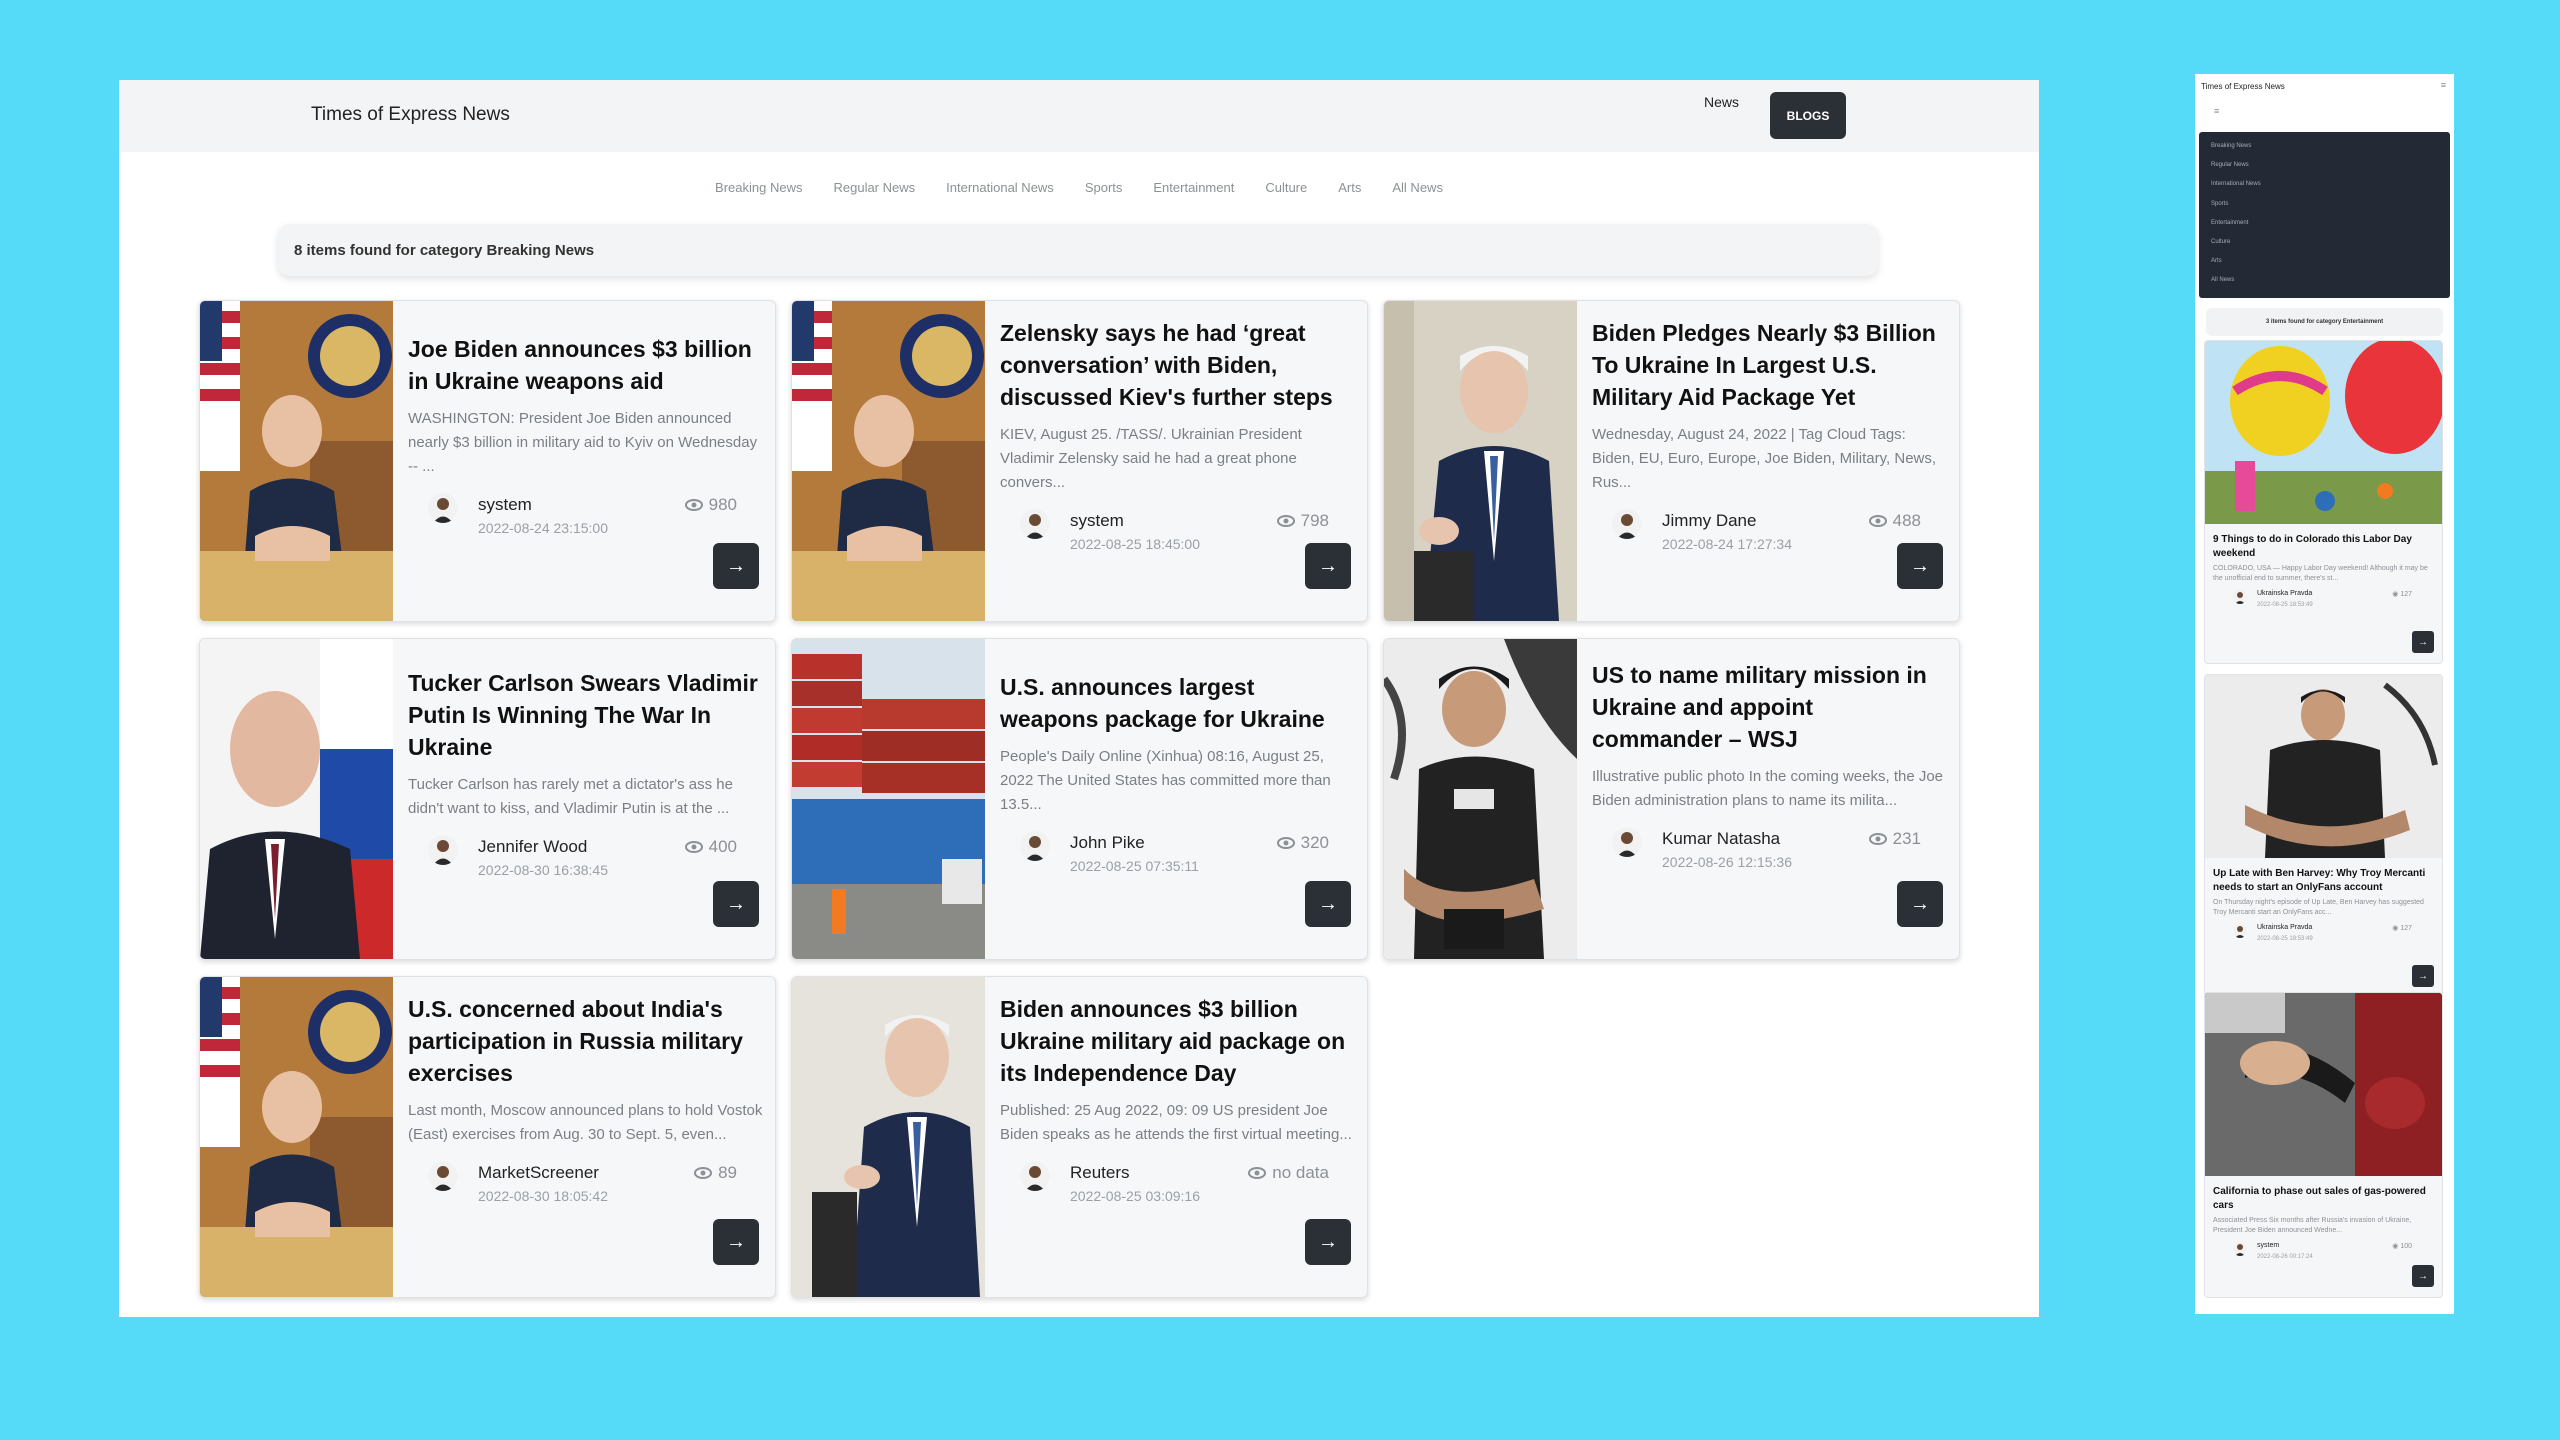 This screenshot has height=1440, width=2560. What do you see at coordinates (1107, 842) in the screenshot?
I see `author-name: John Pike` at bounding box center [1107, 842].